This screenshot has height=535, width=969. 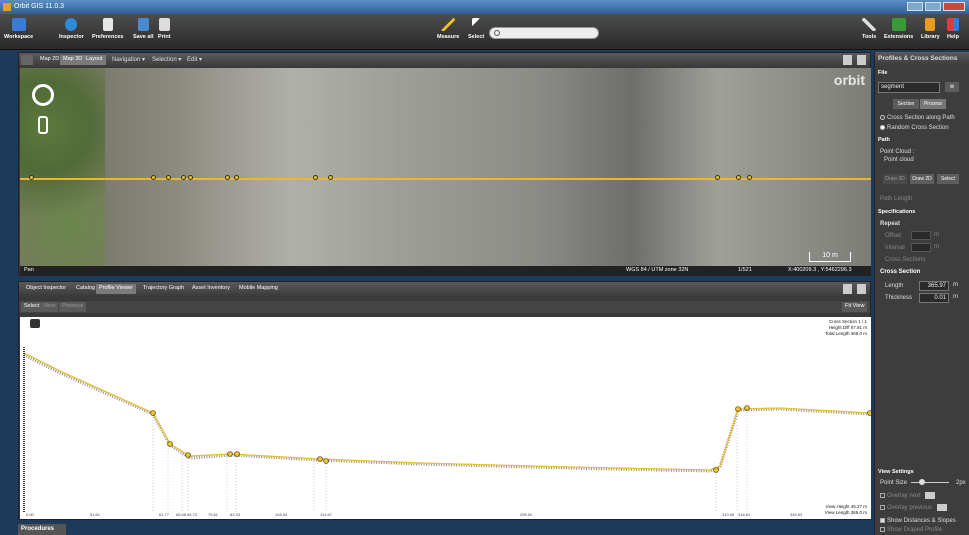 What do you see at coordinates (35, 323) in the screenshot?
I see `profile-tool-icon` at bounding box center [35, 323].